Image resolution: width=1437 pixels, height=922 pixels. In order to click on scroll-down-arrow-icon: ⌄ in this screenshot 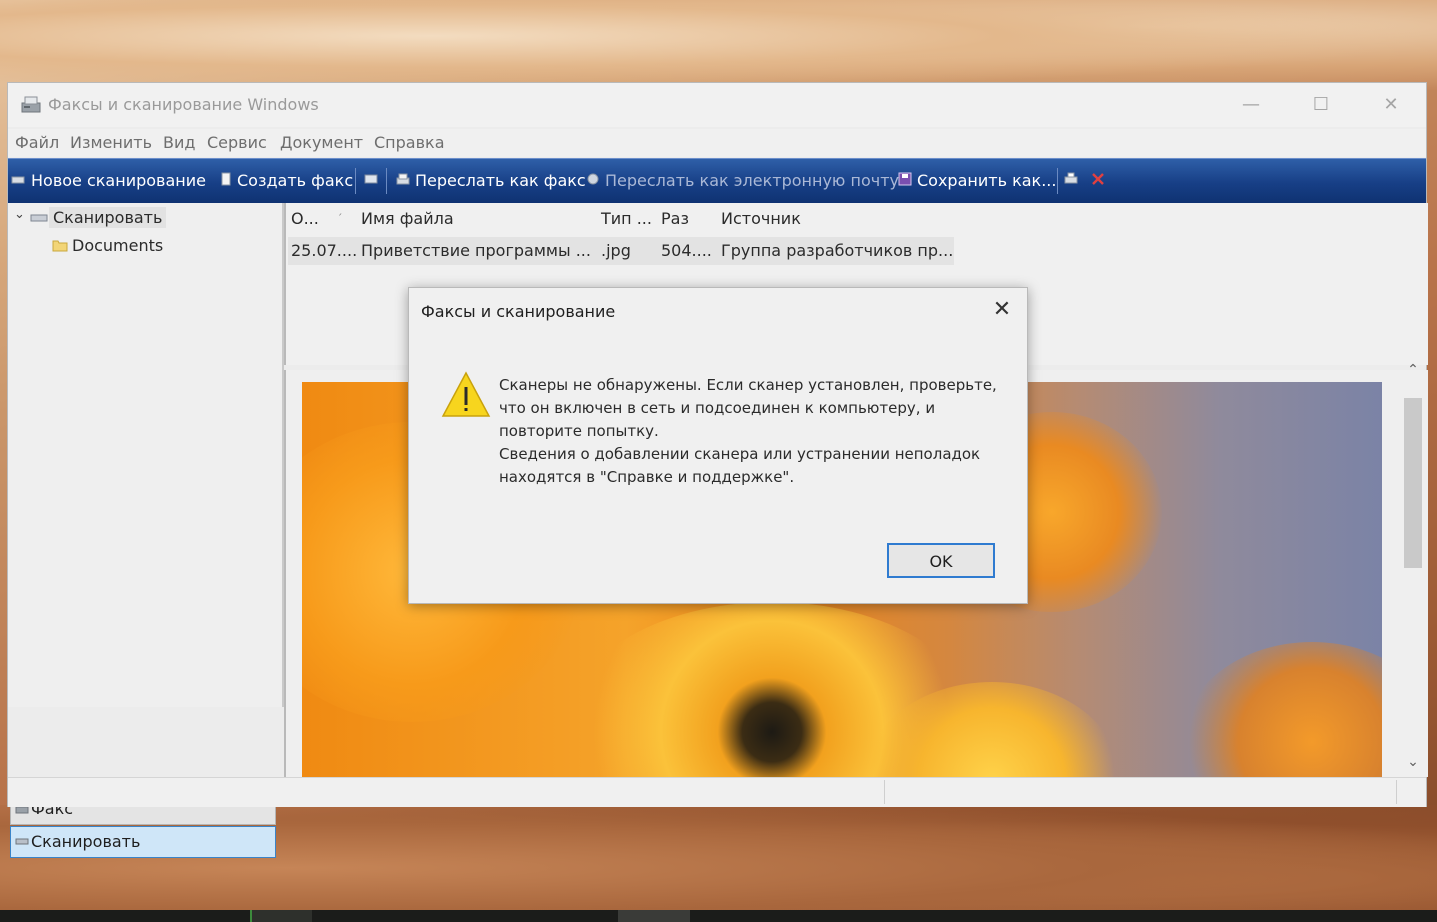, I will do `click(1413, 764)`.